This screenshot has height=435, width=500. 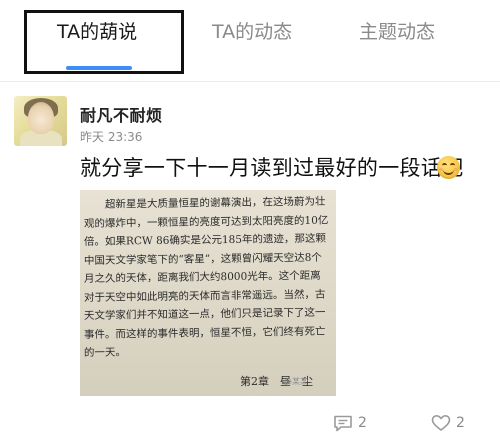 What do you see at coordinates (460, 423) in the screenshot?
I see `like-count: 2` at bounding box center [460, 423].